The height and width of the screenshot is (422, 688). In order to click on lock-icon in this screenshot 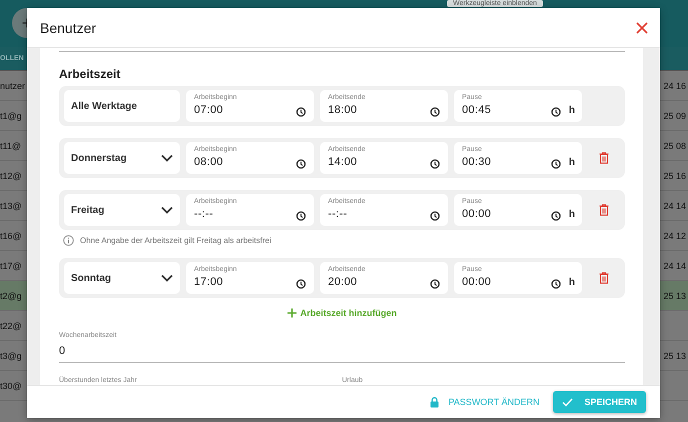, I will do `click(435, 402)`.